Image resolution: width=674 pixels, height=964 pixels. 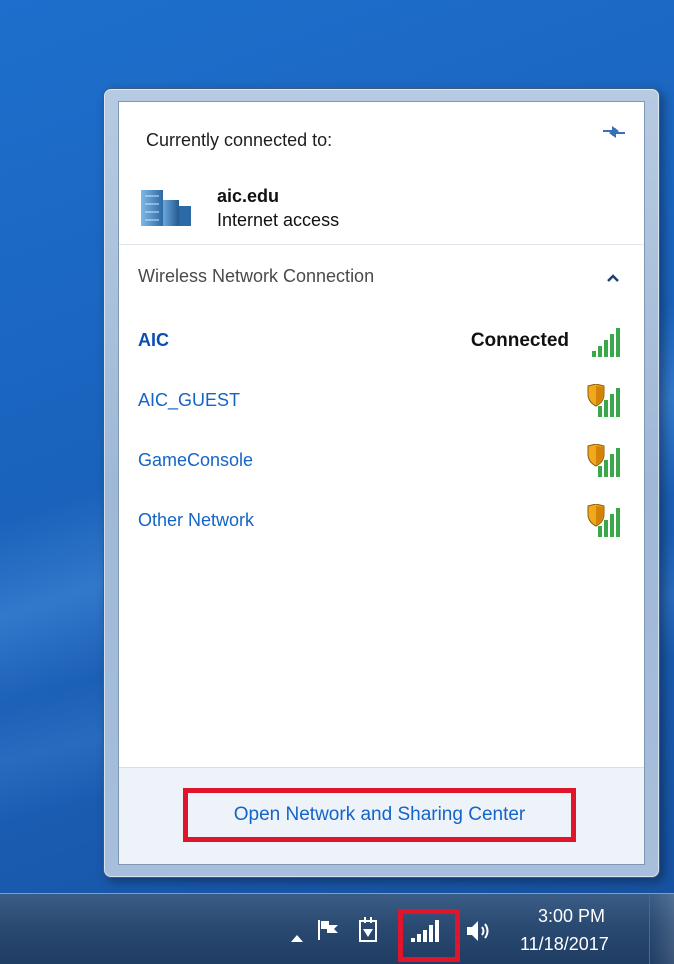 What do you see at coordinates (153, 340) in the screenshot?
I see `network-name: AIC` at bounding box center [153, 340].